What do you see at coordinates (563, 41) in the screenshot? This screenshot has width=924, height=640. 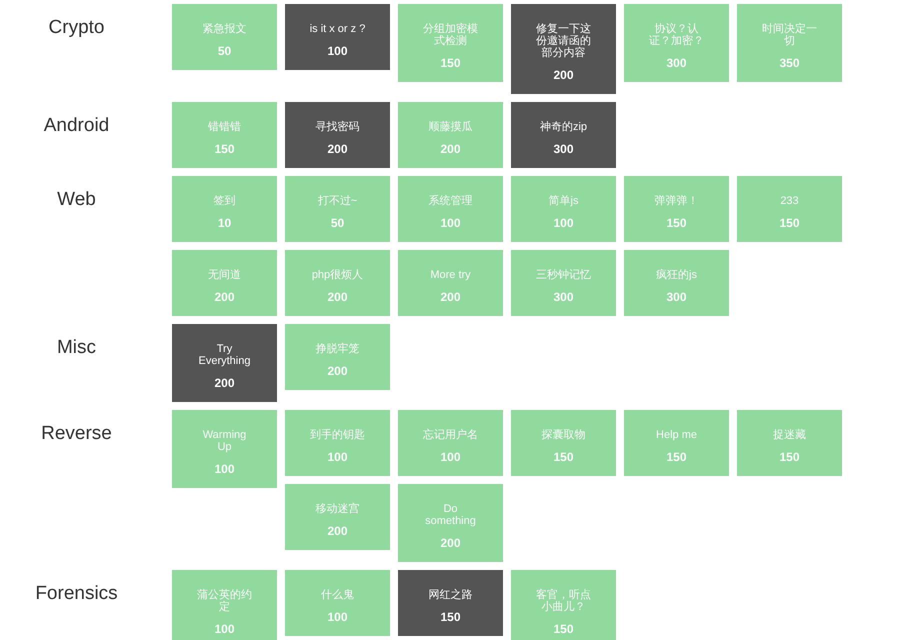 I see `challenge-title: 修复一下这份邀请函的部分内容` at bounding box center [563, 41].